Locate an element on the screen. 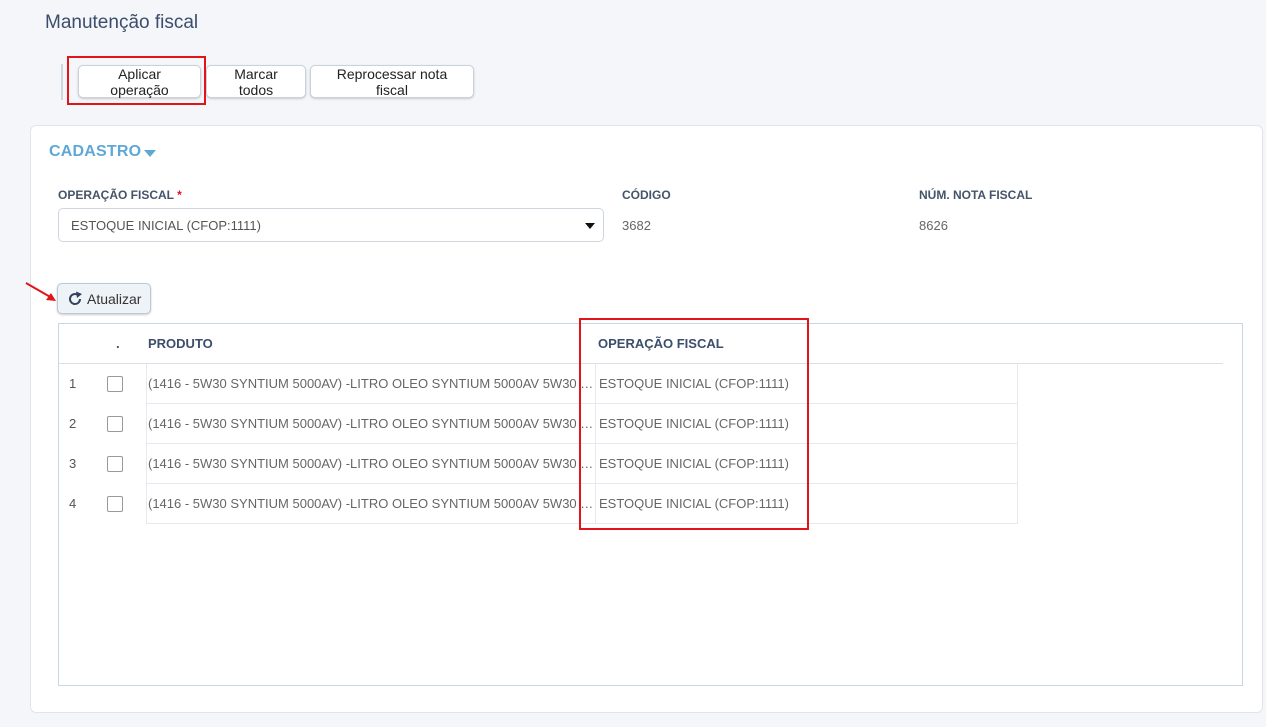  grid-header-product: PRODUTO is located at coordinates (180, 343).